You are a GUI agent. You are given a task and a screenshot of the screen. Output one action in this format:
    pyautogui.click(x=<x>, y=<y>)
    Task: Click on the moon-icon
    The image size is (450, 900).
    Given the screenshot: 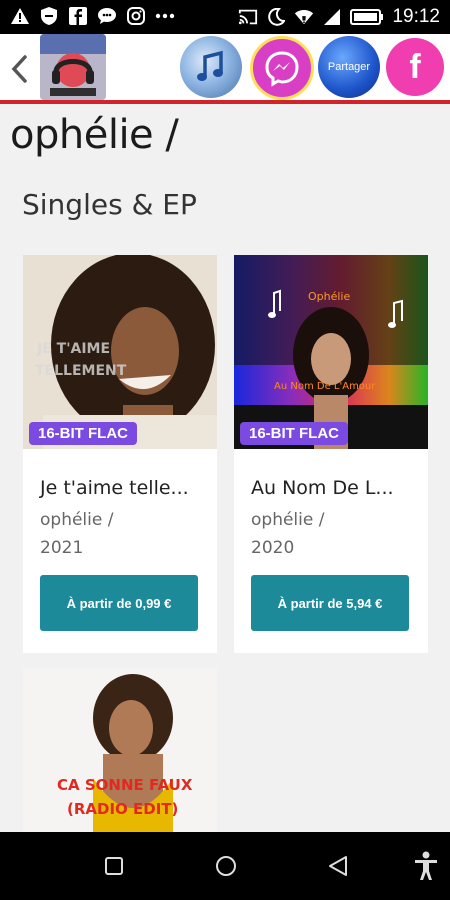 What is the action you would take?
    pyautogui.click(x=276, y=17)
    